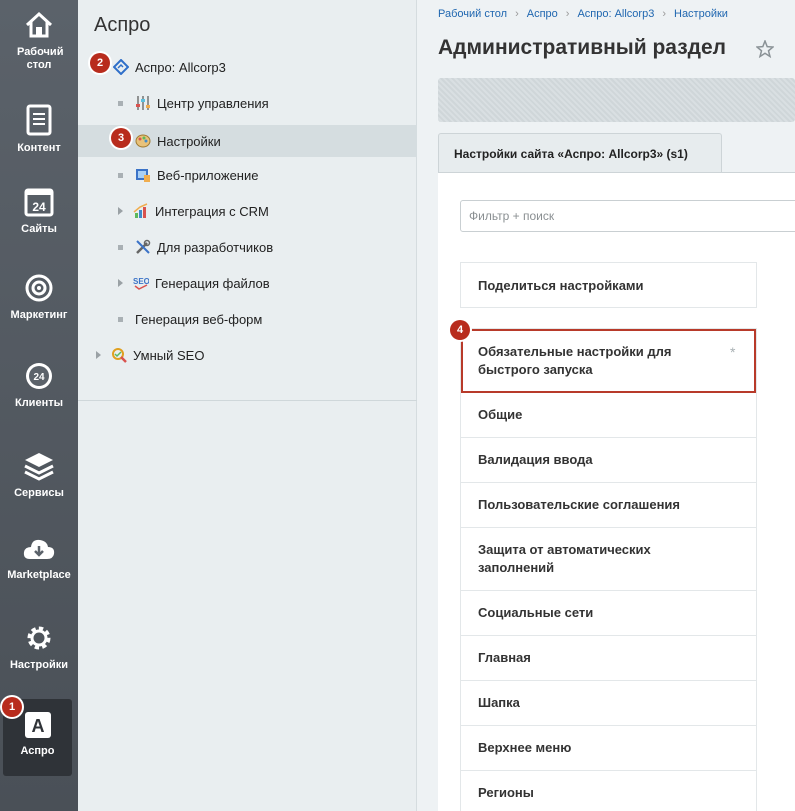 The image size is (795, 811). I want to click on tree-node-webform-generation: Генерация веб-форм, so click(247, 319).